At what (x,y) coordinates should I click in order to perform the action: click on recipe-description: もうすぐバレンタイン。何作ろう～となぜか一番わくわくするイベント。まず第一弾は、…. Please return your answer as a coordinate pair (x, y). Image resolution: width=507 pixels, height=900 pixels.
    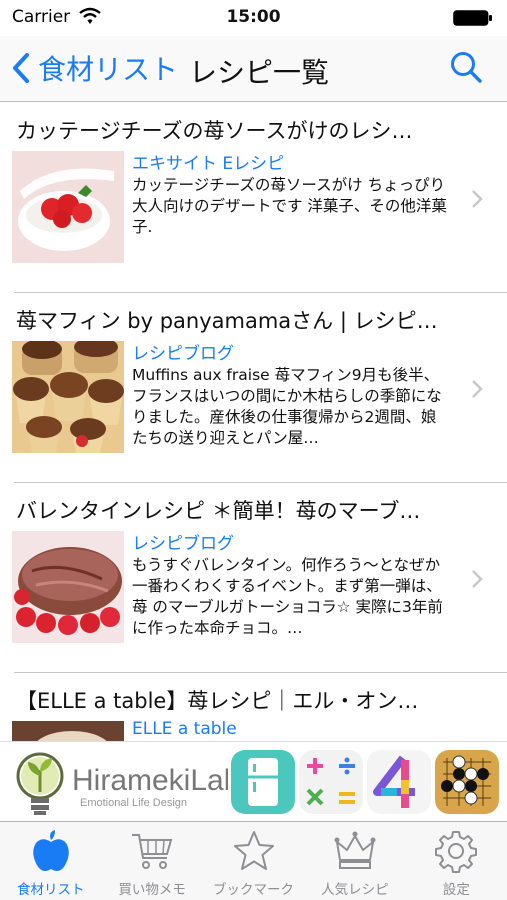
    Looking at the image, I should click on (287, 596).